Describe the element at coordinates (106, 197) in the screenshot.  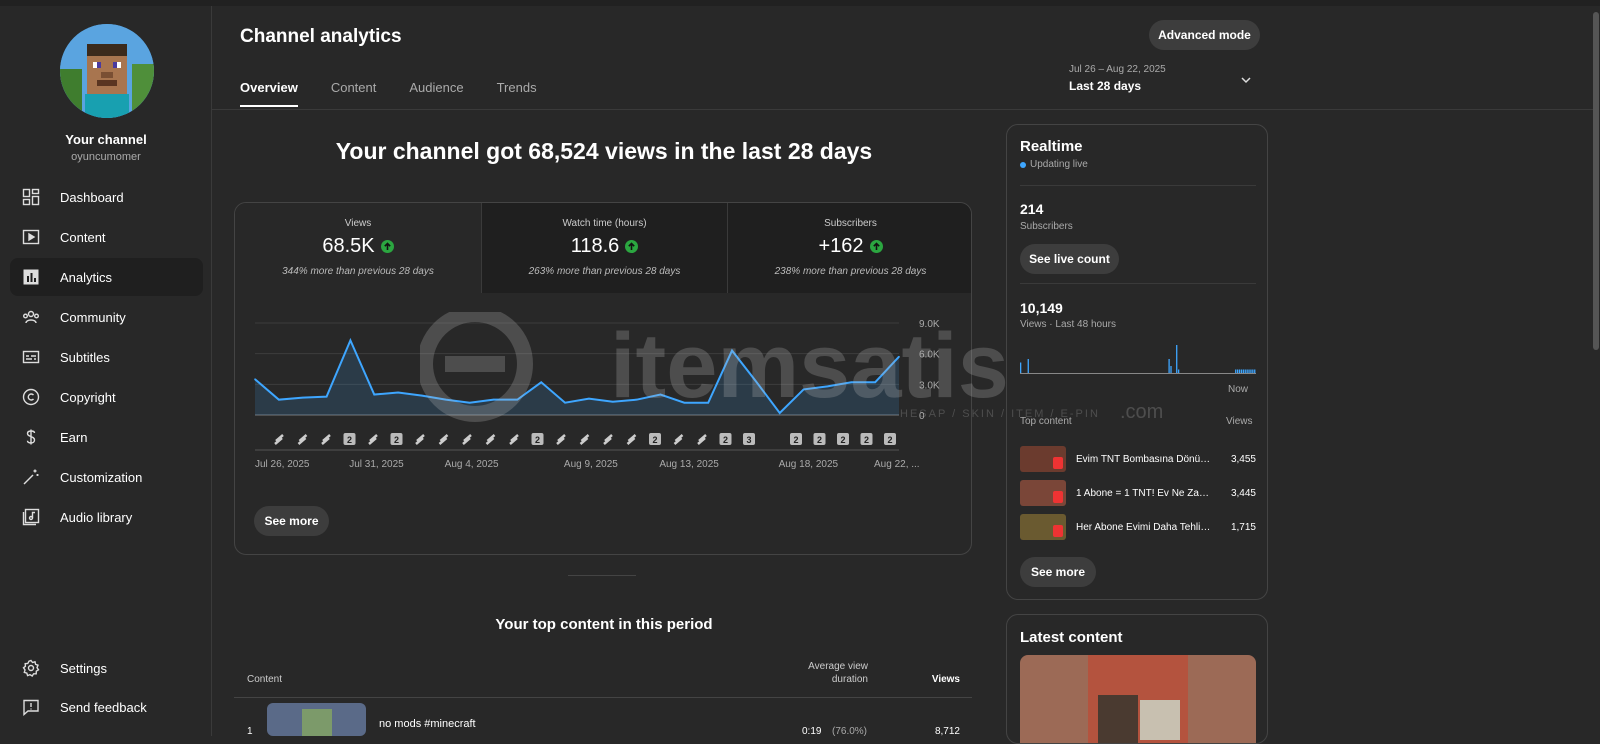
I see `sidebar-item-dashboard: Dashboard` at that location.